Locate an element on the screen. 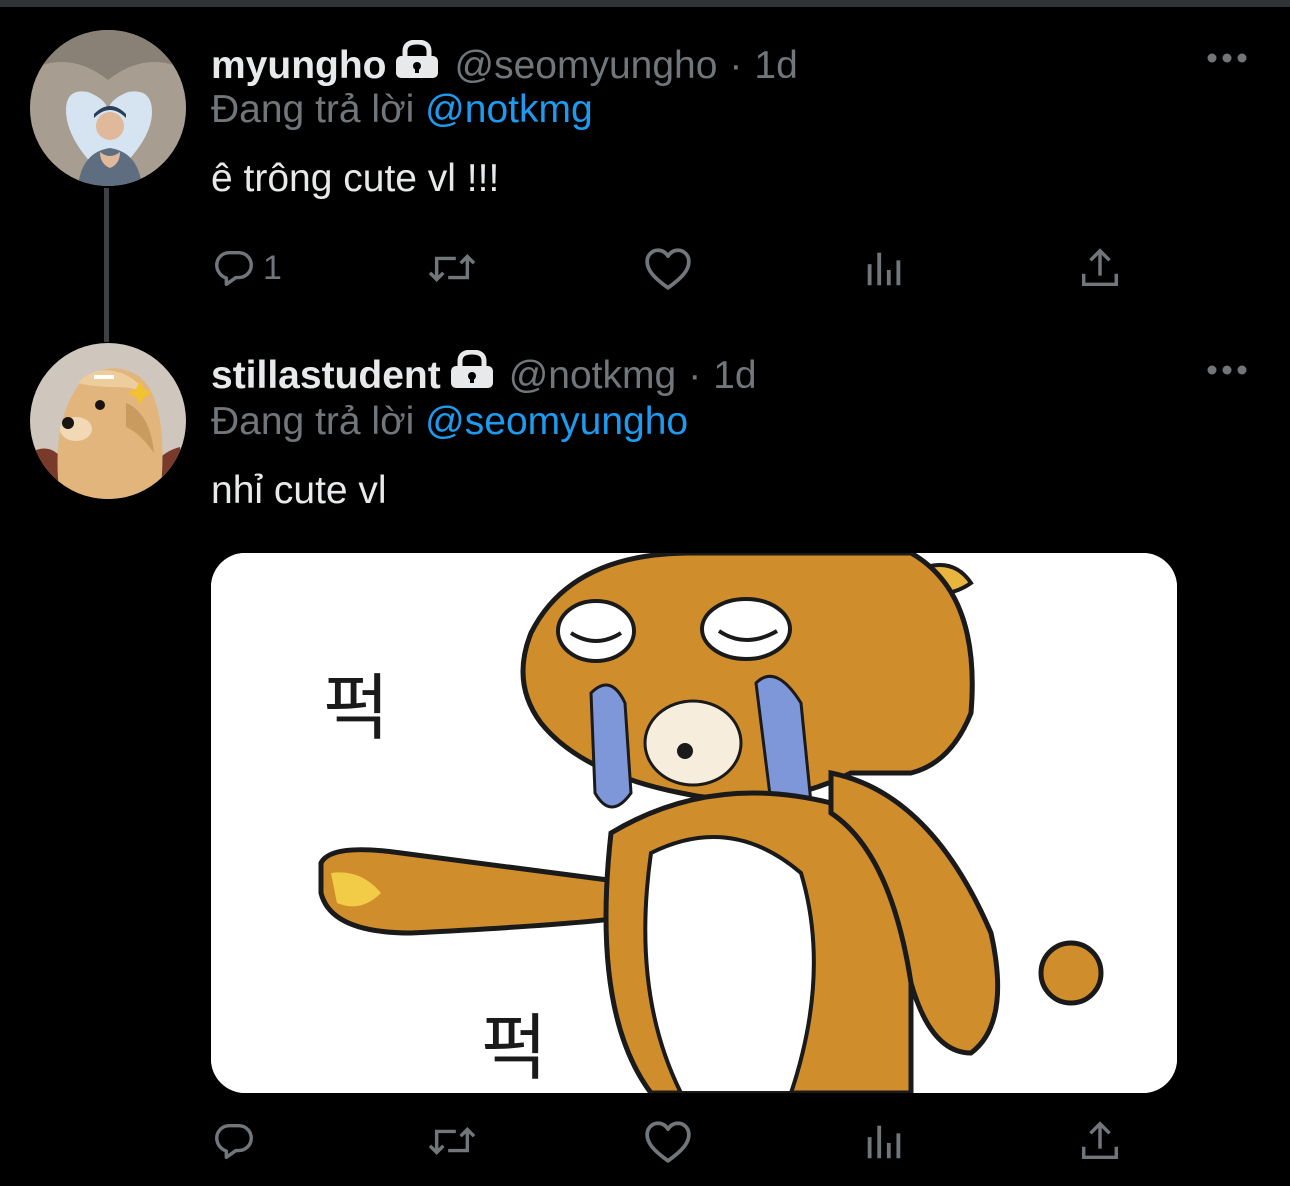  handle: @notkmg is located at coordinates (592, 376).